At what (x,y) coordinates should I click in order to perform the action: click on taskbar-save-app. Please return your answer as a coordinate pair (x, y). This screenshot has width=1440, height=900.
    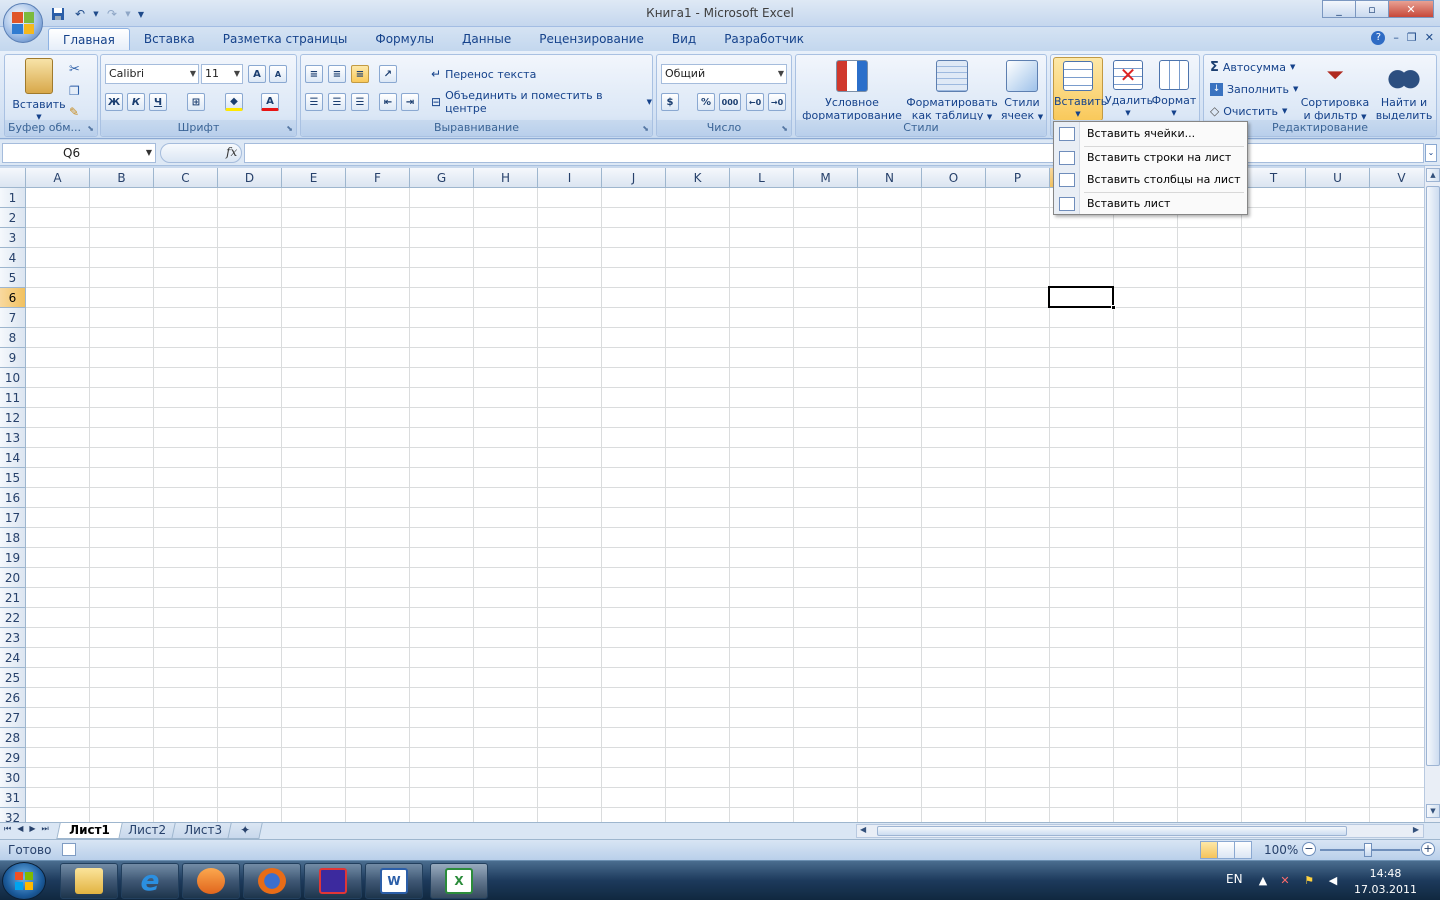
    Looking at the image, I should click on (333, 881).